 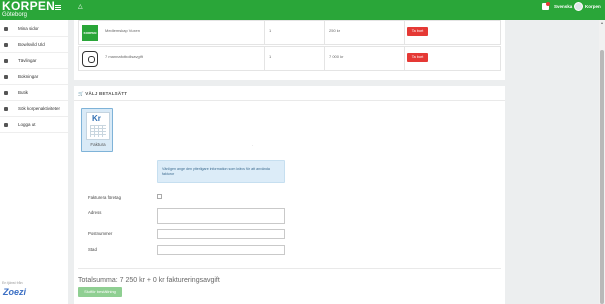 I want to click on table-row: 7 mannafotbollsavgift 1 7 000 kr Ta bort, so click(x=289, y=58).